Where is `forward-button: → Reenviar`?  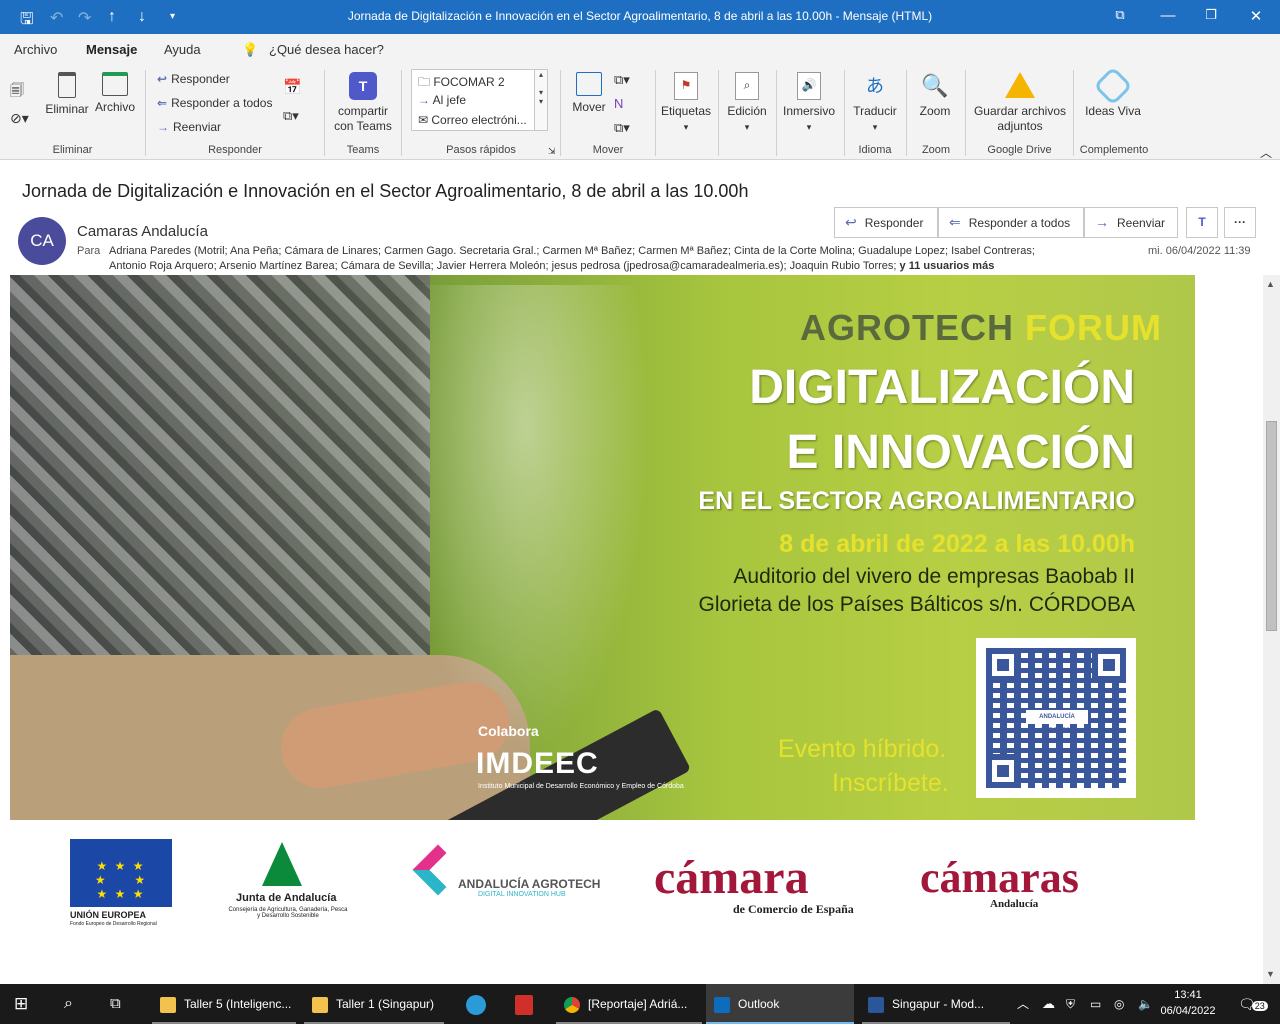
forward-button: → Reenviar is located at coordinates (189, 127).